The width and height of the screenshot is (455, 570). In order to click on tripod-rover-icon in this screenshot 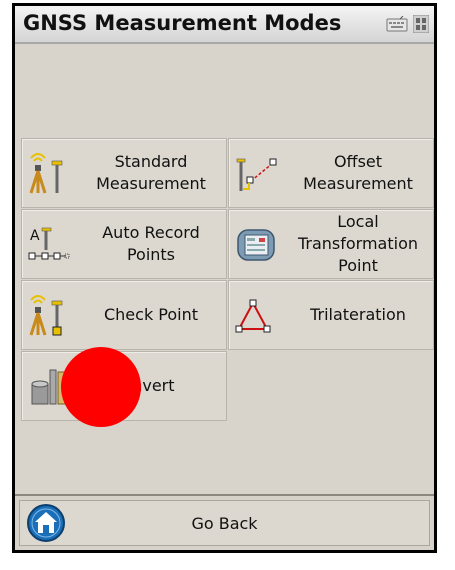, I will do `click(46, 173)`.